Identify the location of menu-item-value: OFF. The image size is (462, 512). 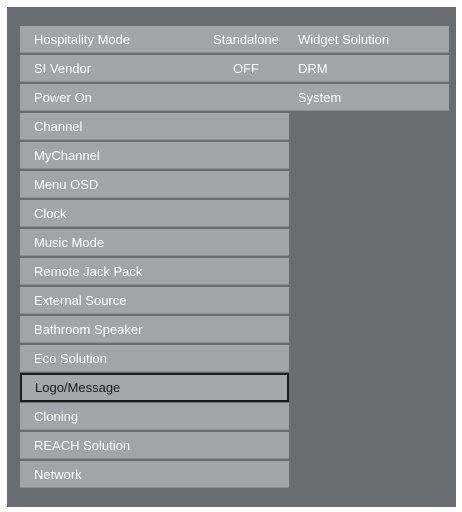
(246, 68).